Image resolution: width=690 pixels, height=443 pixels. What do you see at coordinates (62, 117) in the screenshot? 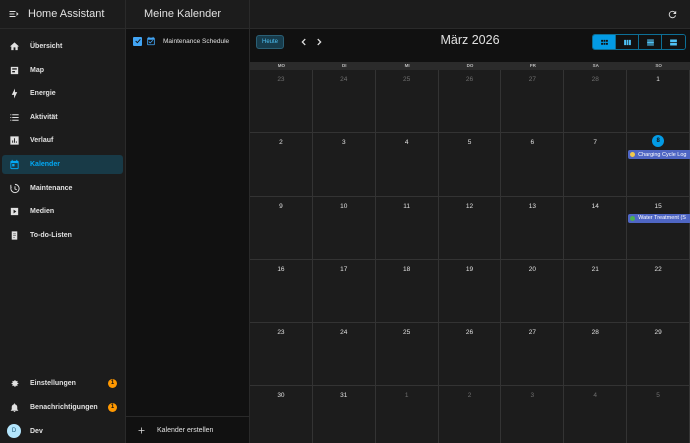
I see `sidebar-item-activity: Aktivität` at bounding box center [62, 117].